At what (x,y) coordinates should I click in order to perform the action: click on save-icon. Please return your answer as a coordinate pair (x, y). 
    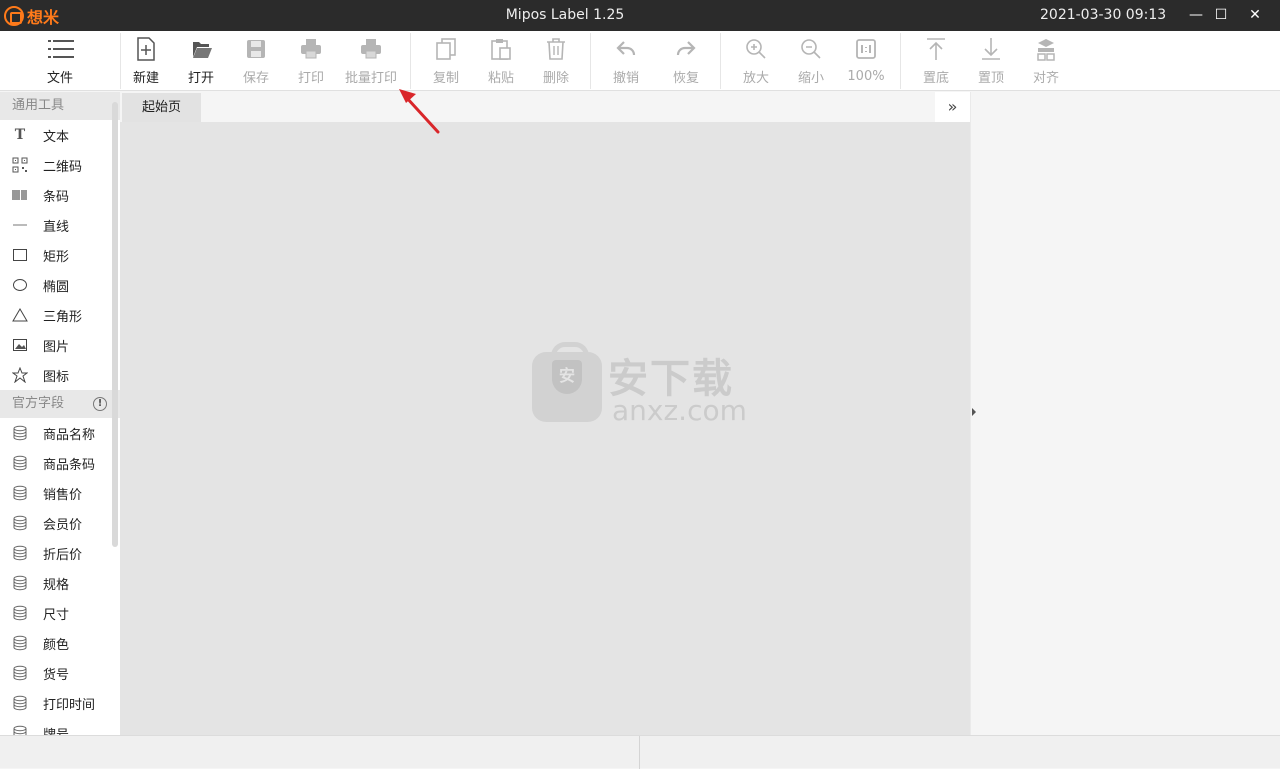
    Looking at the image, I should click on (256, 49).